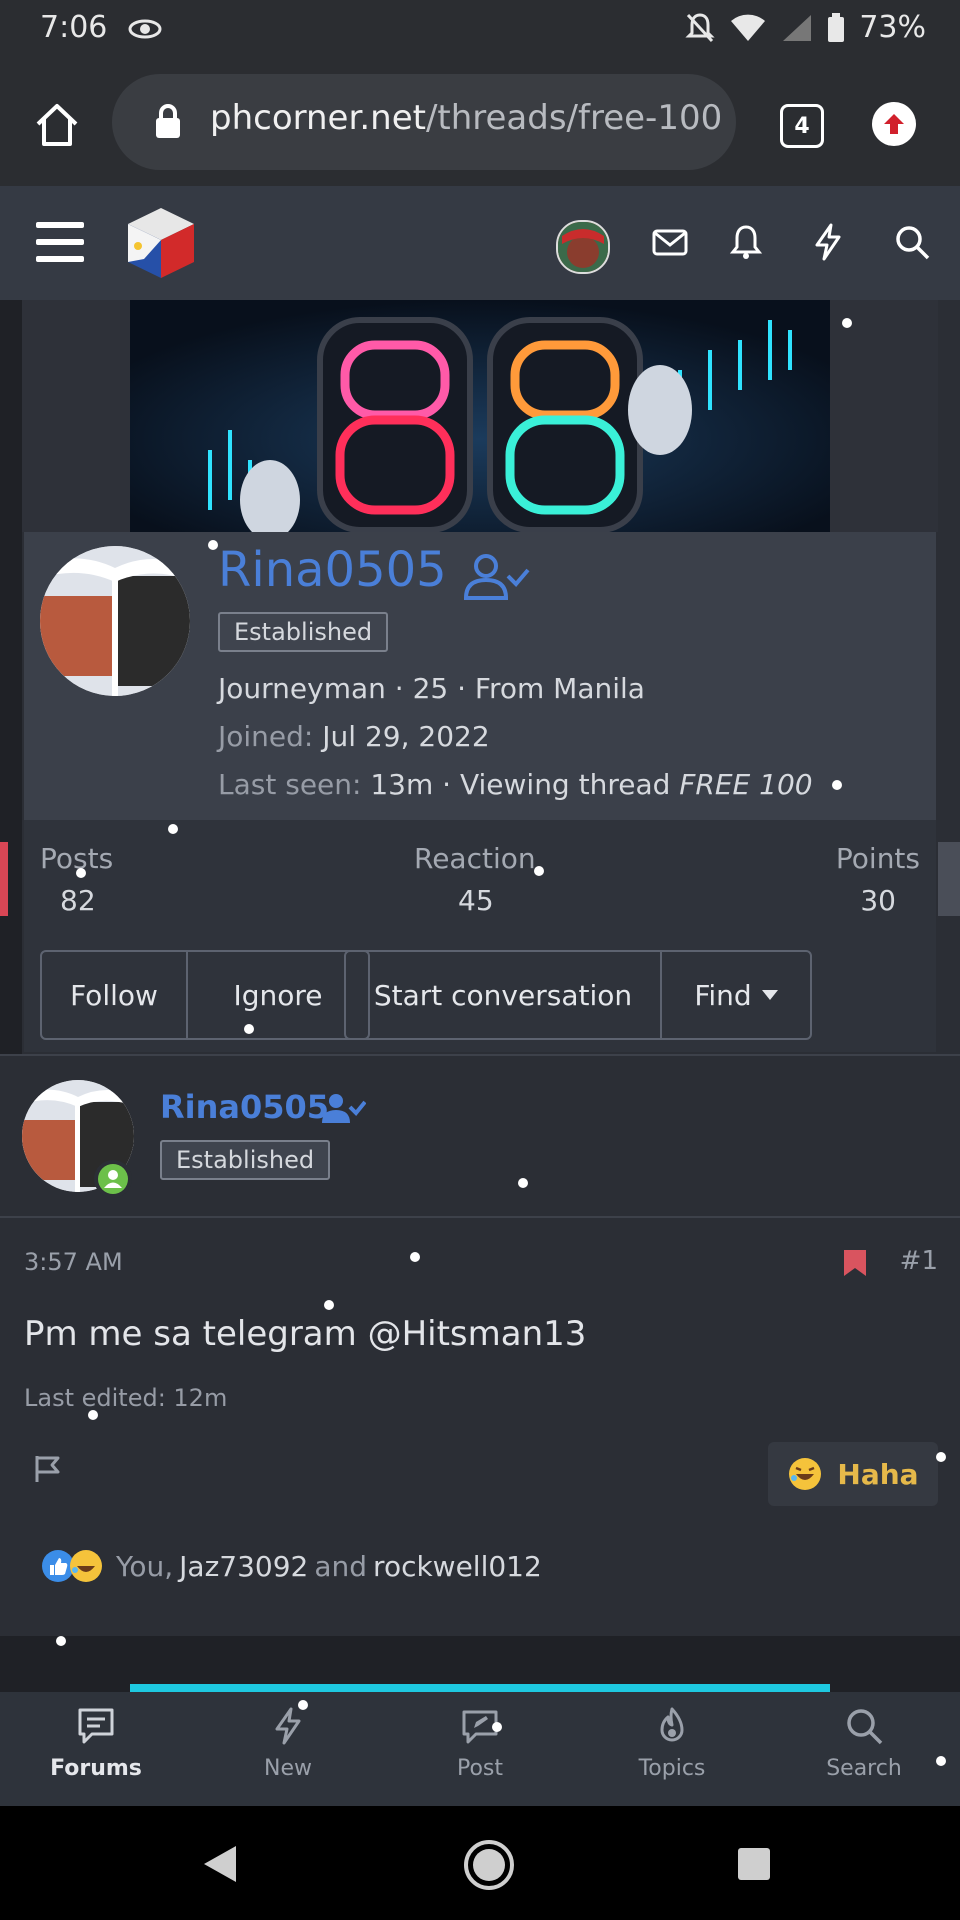 The width and height of the screenshot is (960, 1920). Describe the element at coordinates (243, 1566) in the screenshot. I see `reaction-user-1: Jaz73092` at that location.